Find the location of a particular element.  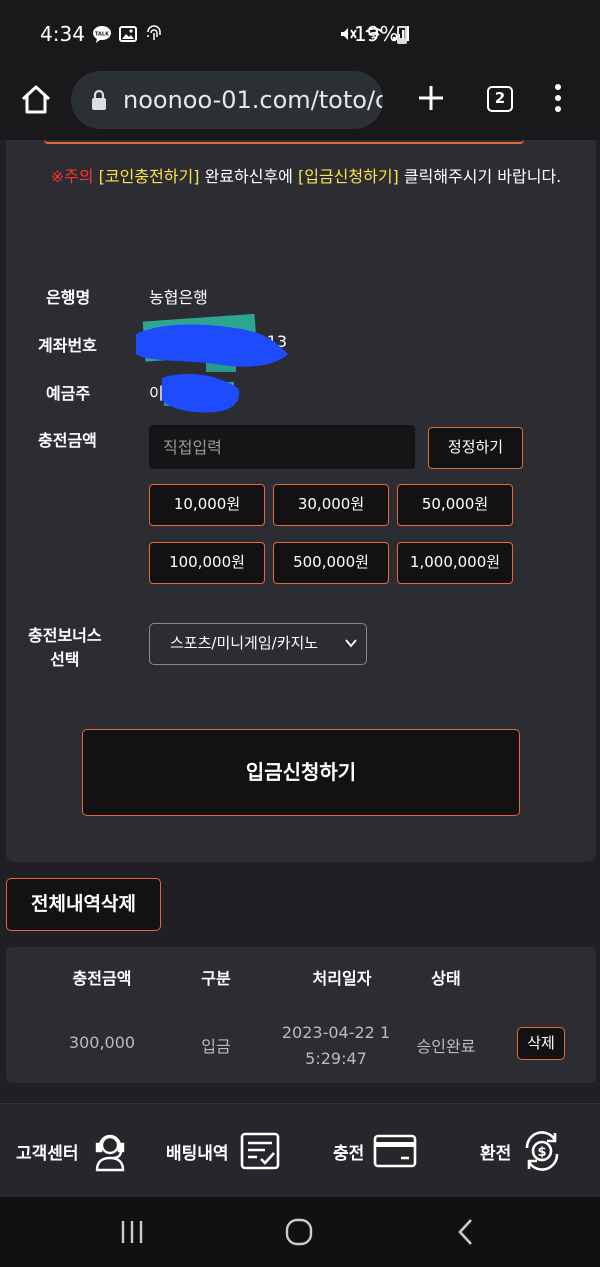

delete-all-history-button: 전체내역삭제 is located at coordinates (83, 904).